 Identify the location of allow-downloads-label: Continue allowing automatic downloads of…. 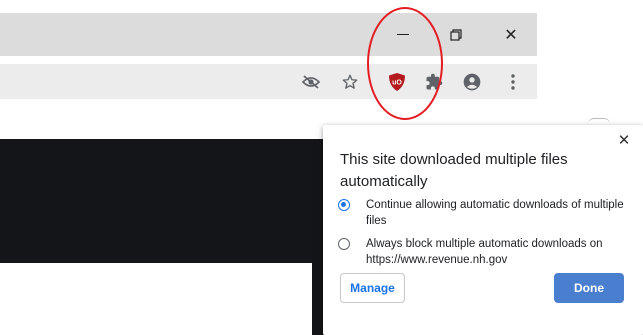
(495, 213).